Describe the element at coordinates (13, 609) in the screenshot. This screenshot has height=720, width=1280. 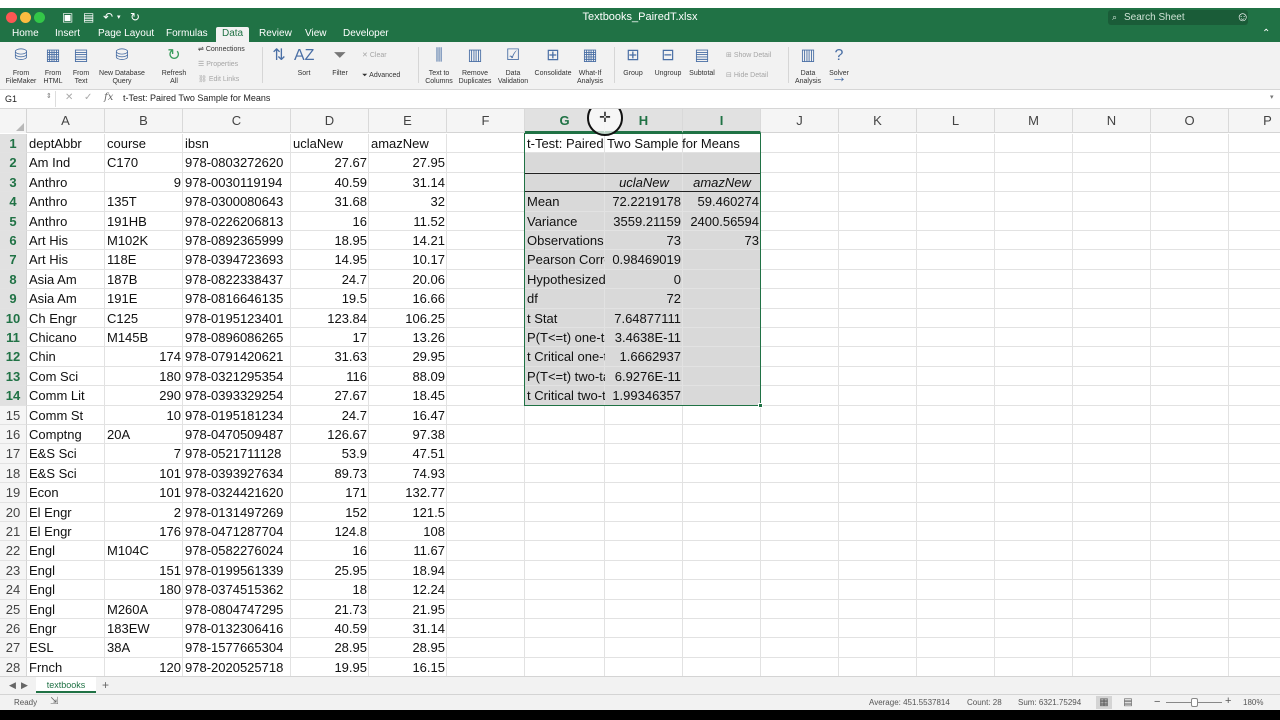
I see `row-header-25: 25` at that location.